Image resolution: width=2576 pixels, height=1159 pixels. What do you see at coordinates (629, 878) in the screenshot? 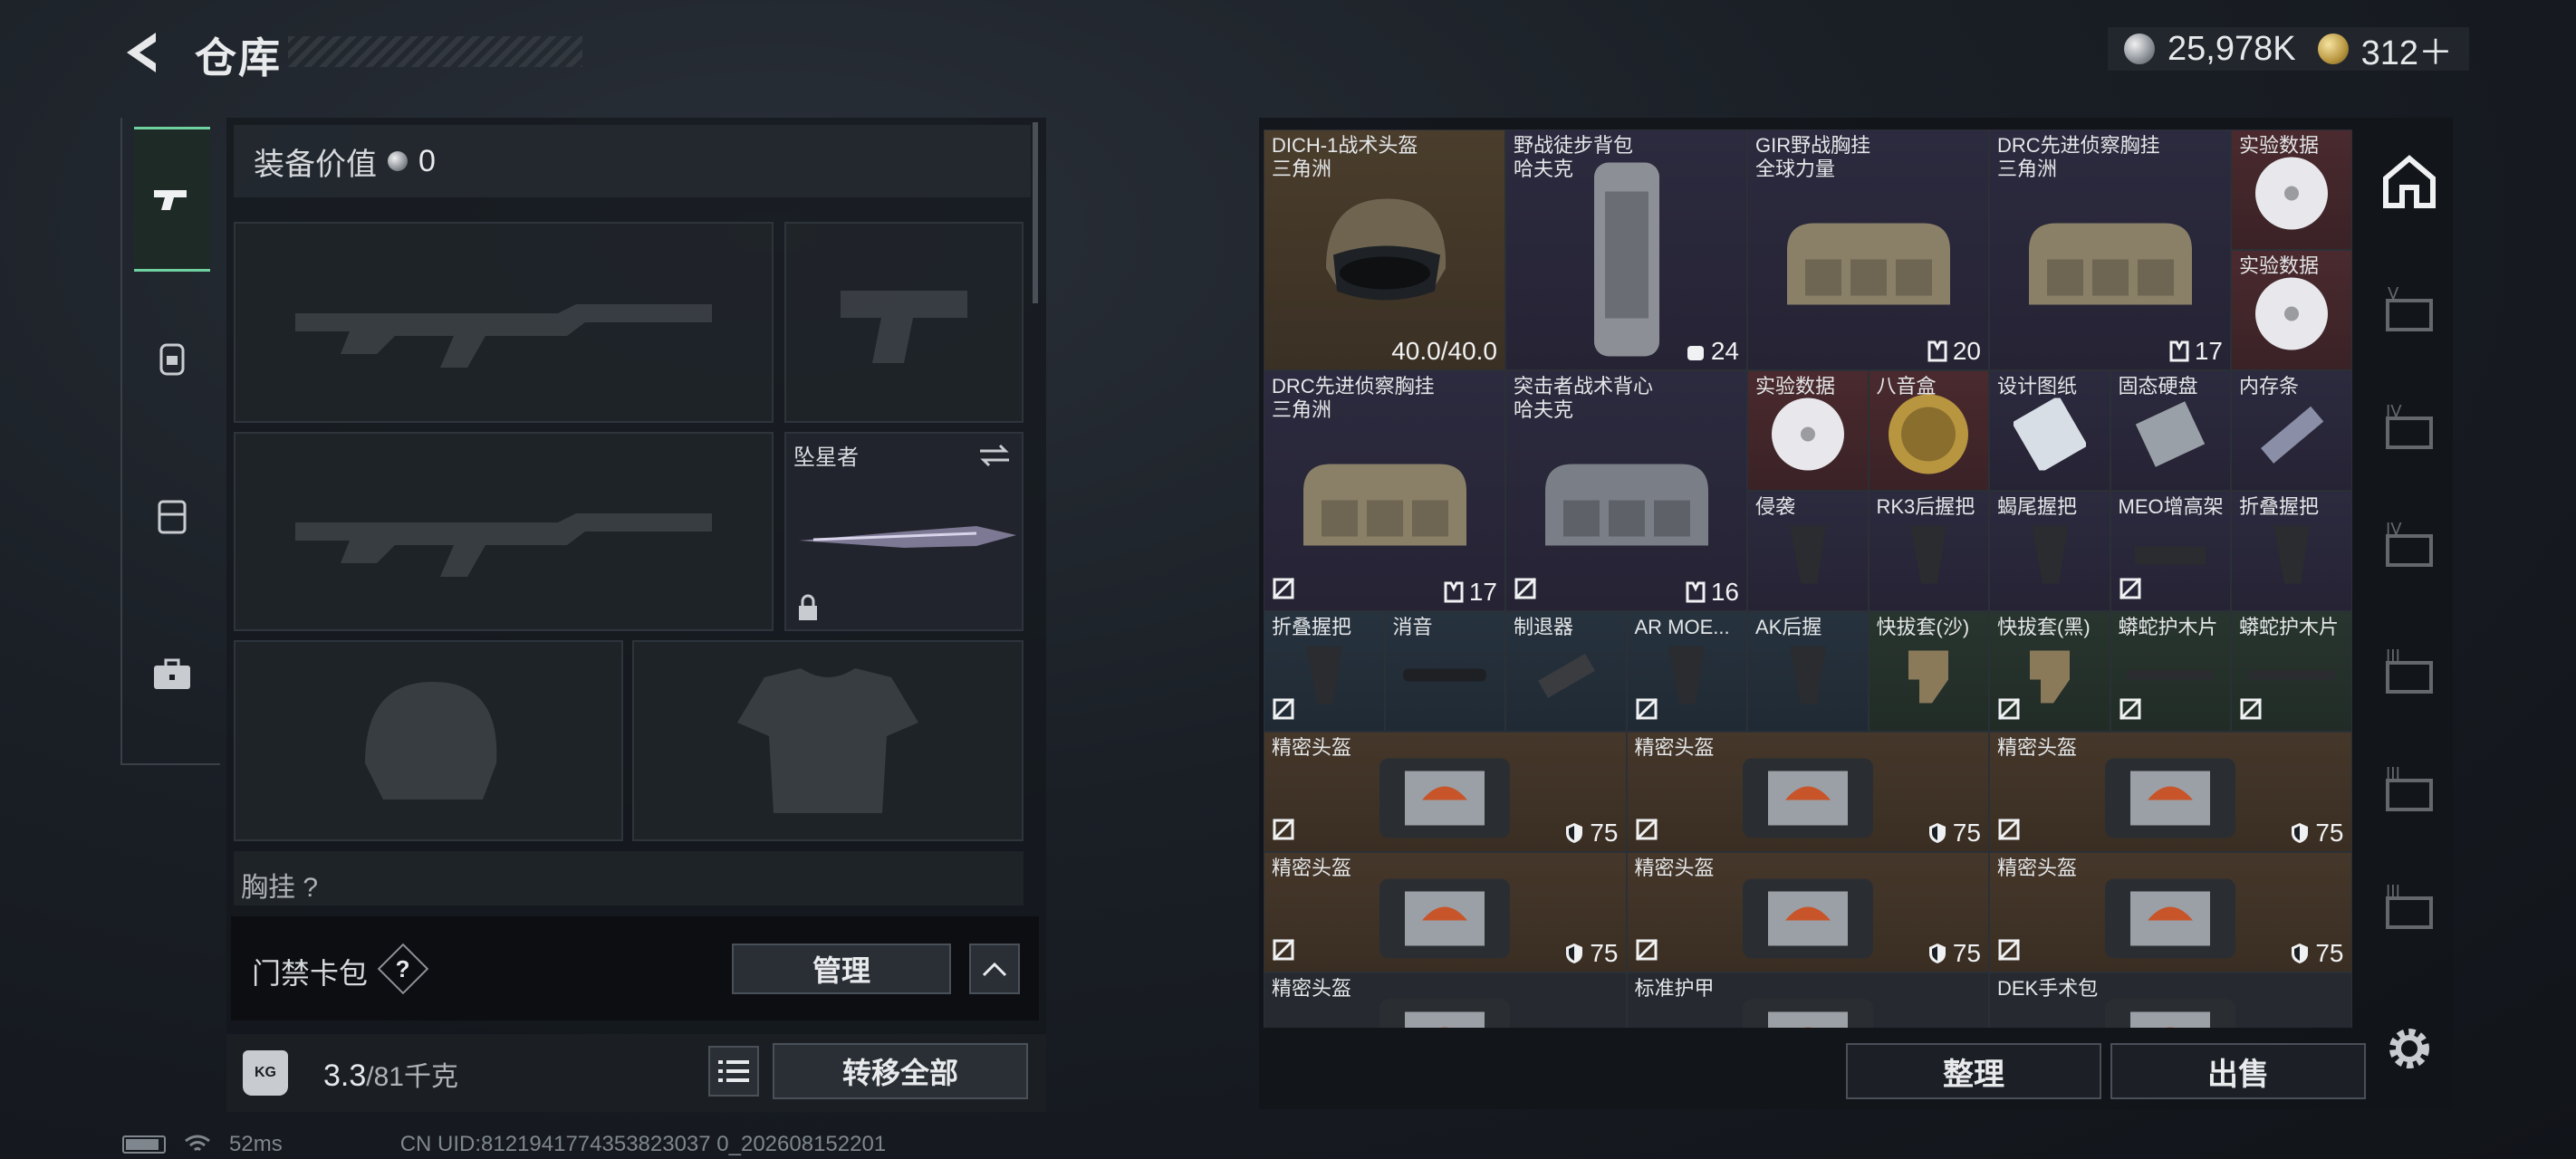
I see `chest-rig-slot: 胸挂 ?` at bounding box center [629, 878].